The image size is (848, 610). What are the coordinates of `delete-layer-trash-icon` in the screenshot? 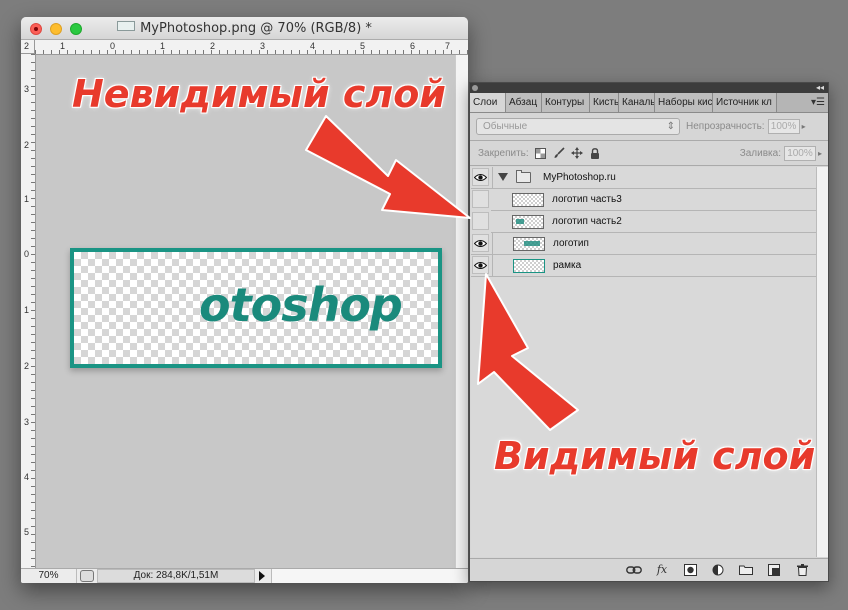 It's located at (802, 569).